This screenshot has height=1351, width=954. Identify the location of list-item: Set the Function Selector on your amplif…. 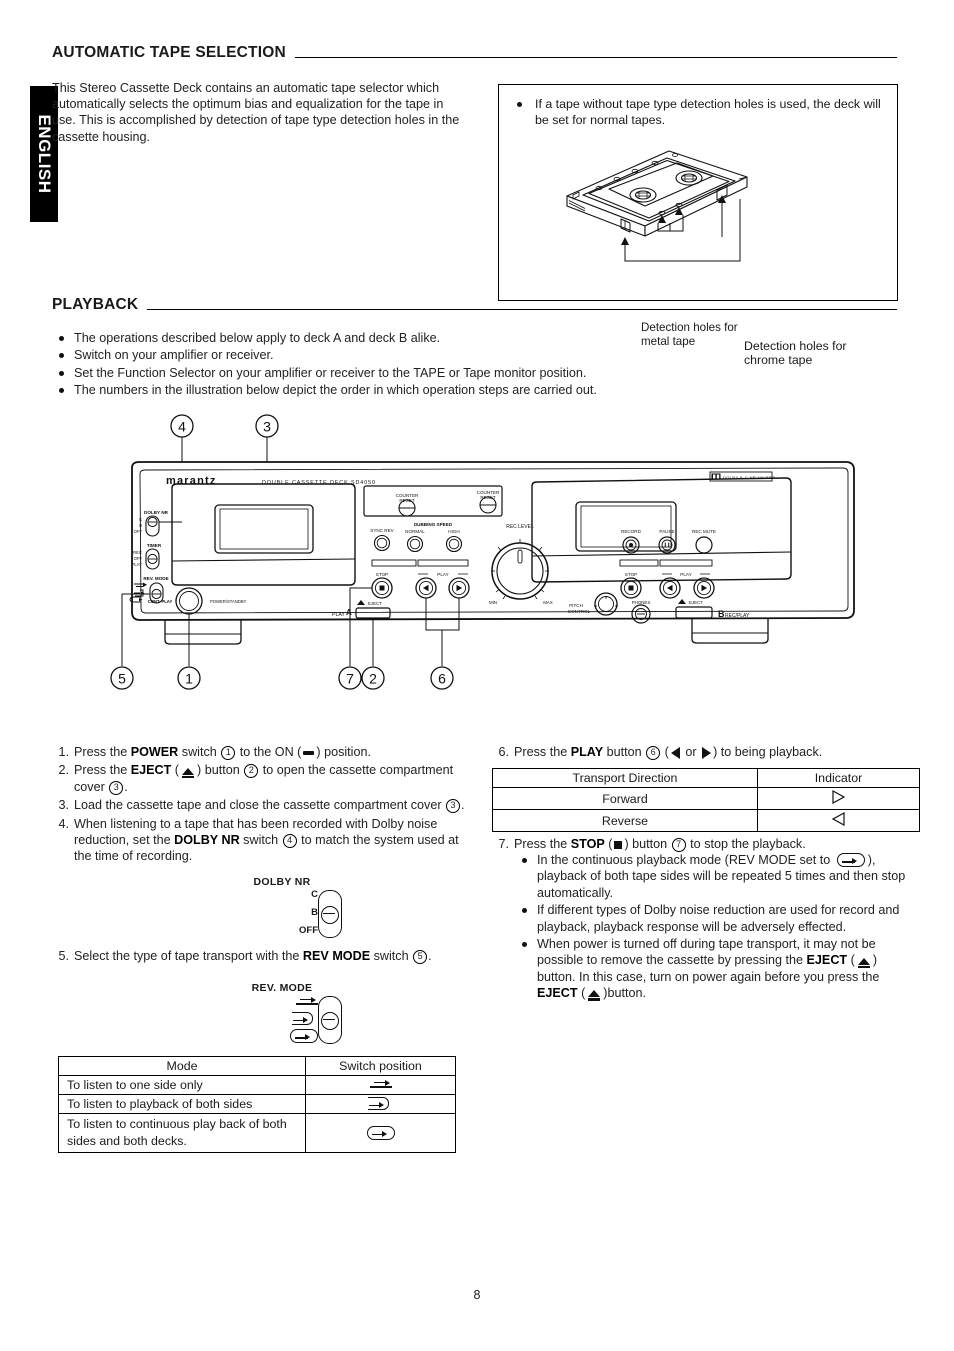
(362, 373).